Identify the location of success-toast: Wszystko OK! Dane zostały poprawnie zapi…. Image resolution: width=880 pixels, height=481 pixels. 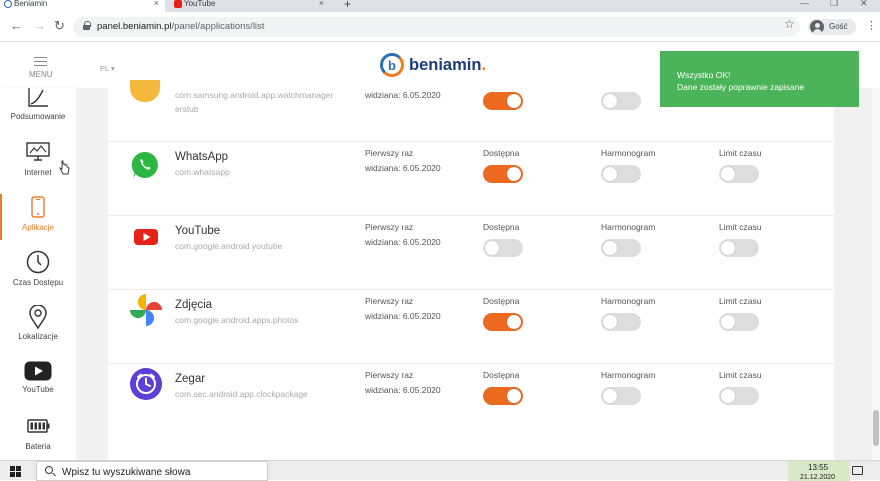
(759, 79).